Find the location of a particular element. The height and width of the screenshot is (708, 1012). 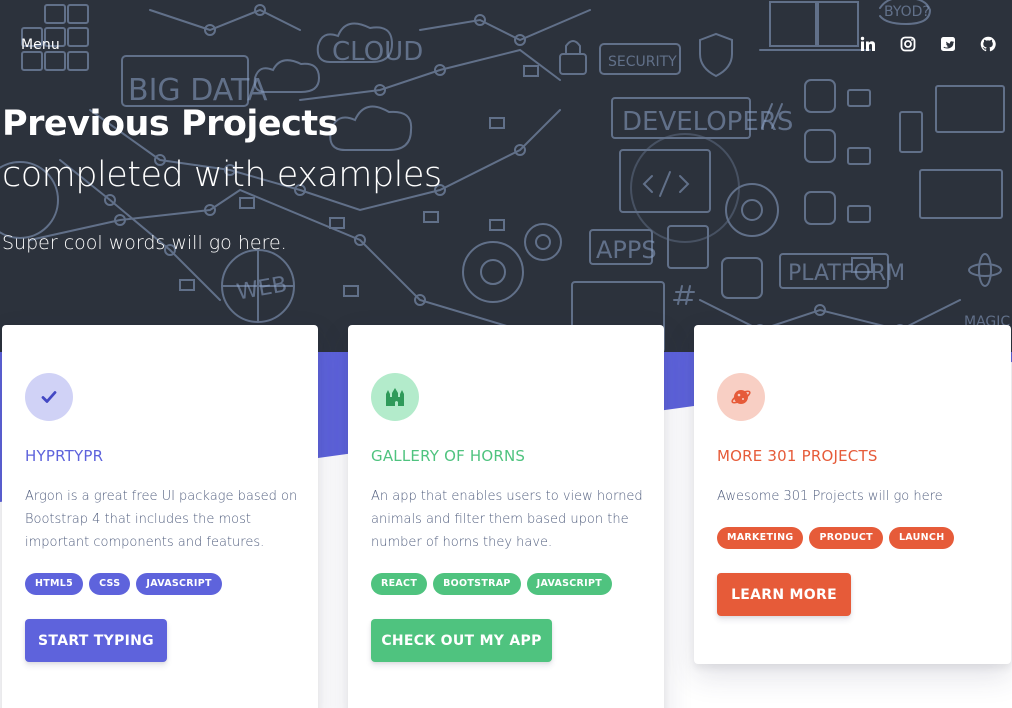

social-links is located at coordinates (928, 44).